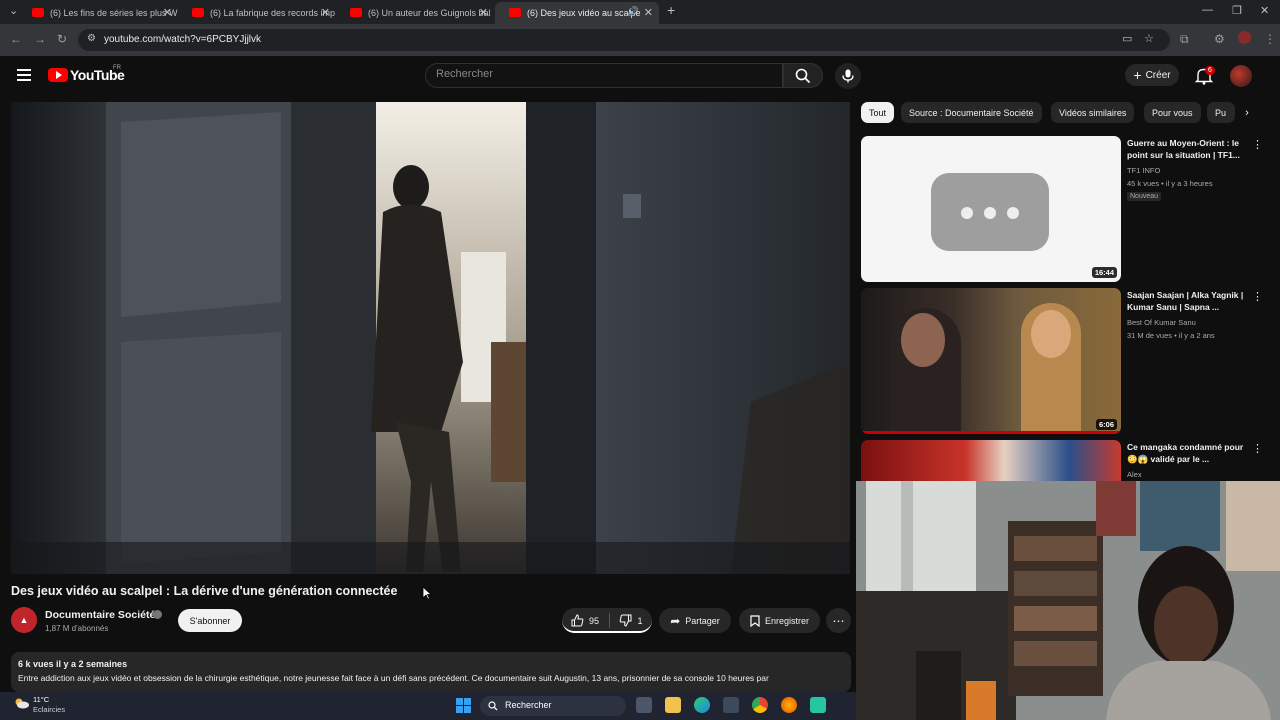 This screenshot has height=720, width=1280. Describe the element at coordinates (671, 10) in the screenshot. I see `new-tab-icon: +` at that location.